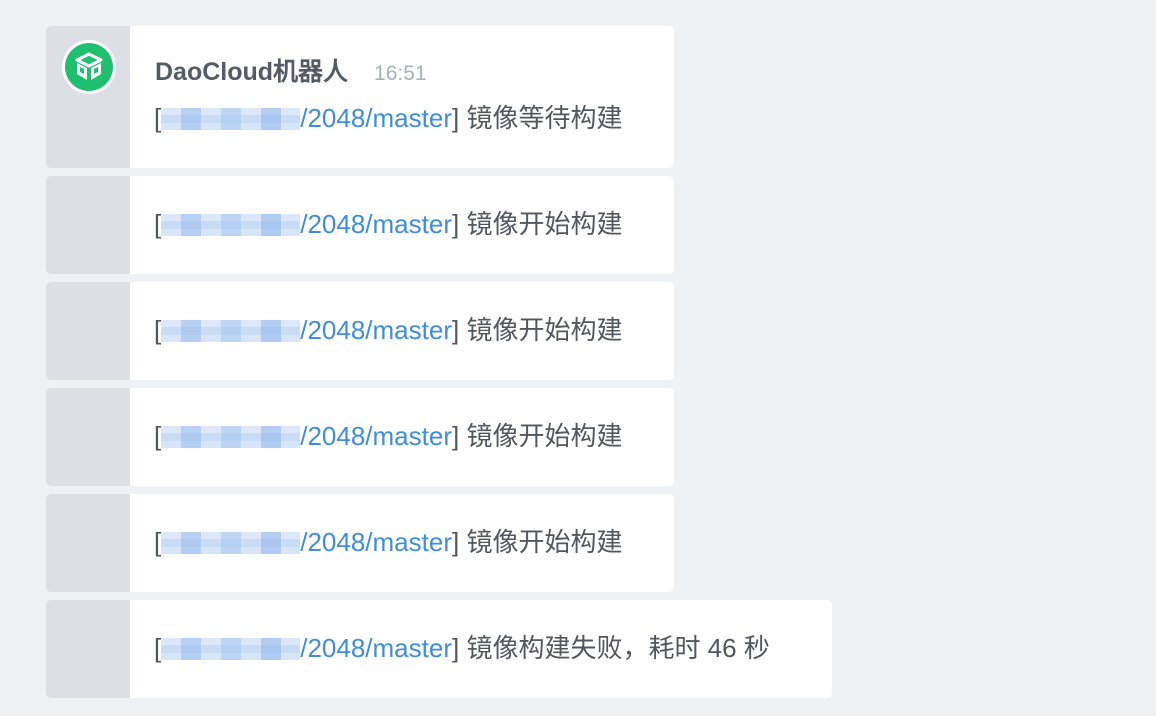 This screenshot has width=1156, height=716. I want to click on avatar, so click(89, 67).